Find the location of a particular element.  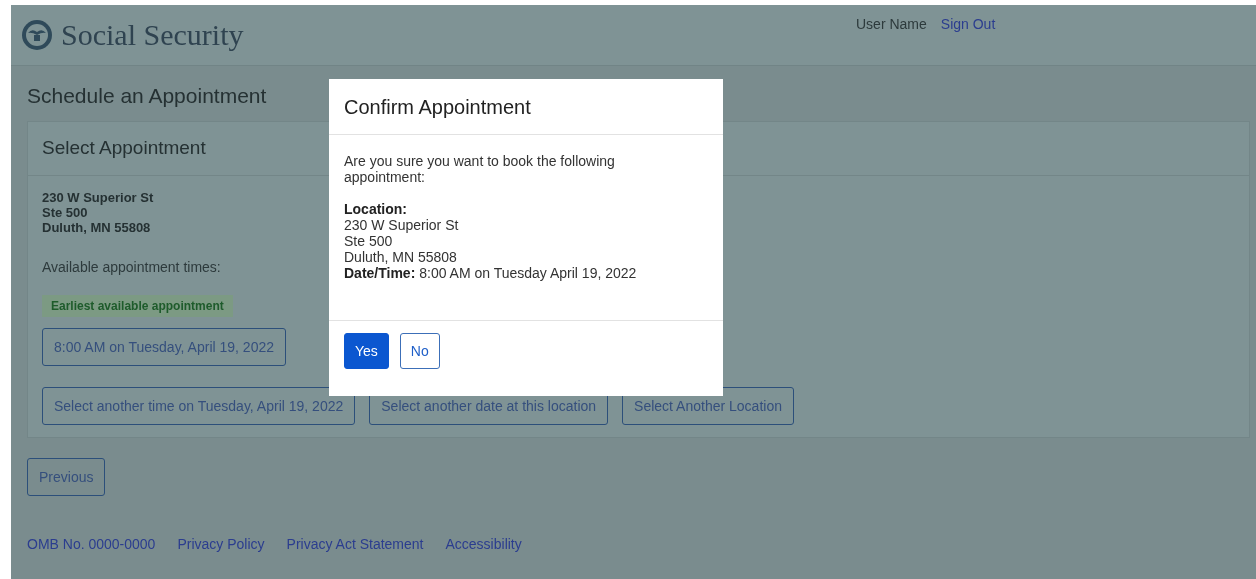

footer-link: Privacy Policy is located at coordinates (221, 544).